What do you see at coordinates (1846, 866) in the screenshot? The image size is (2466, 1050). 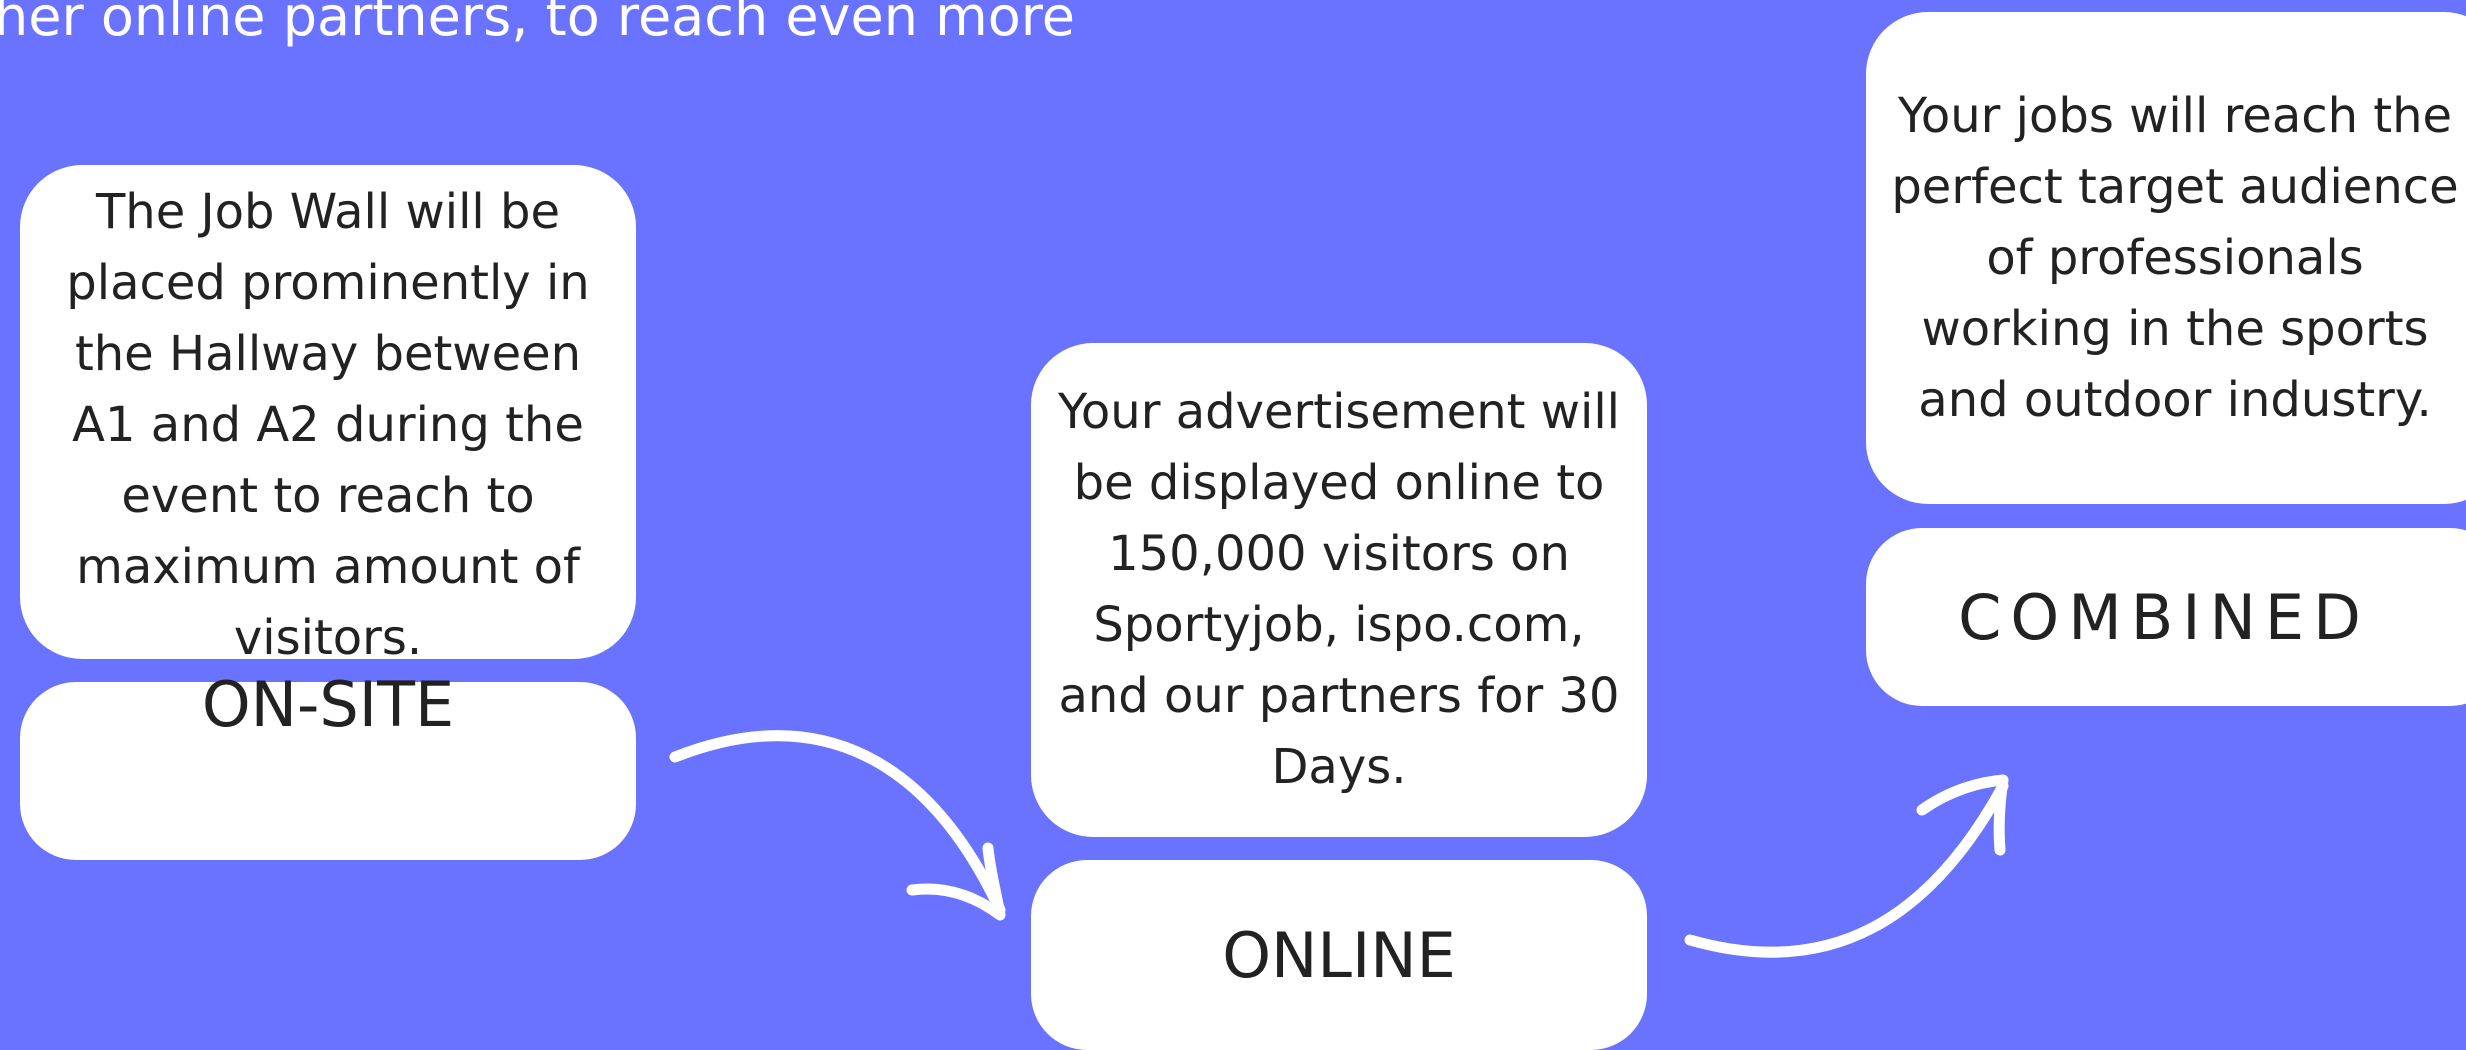 I see `curved-arrow-up-right-icon` at bounding box center [1846, 866].